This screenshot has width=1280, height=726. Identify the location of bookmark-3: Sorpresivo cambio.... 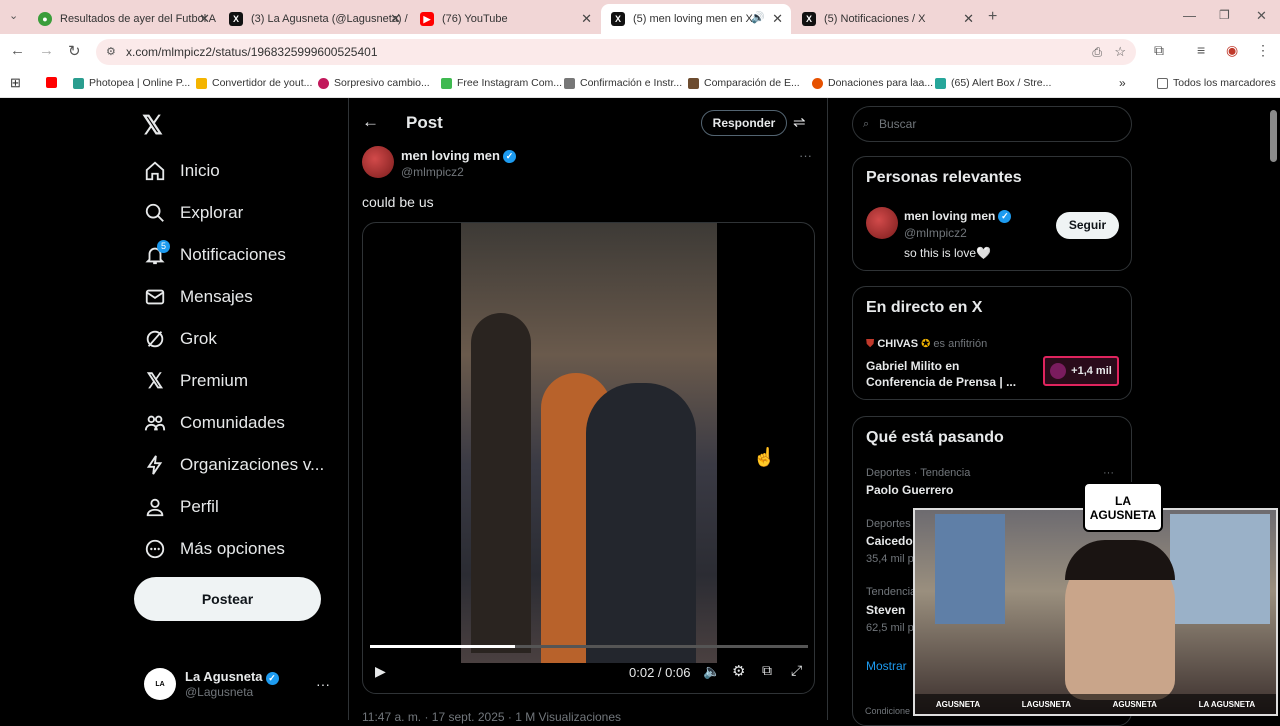
(374, 83).